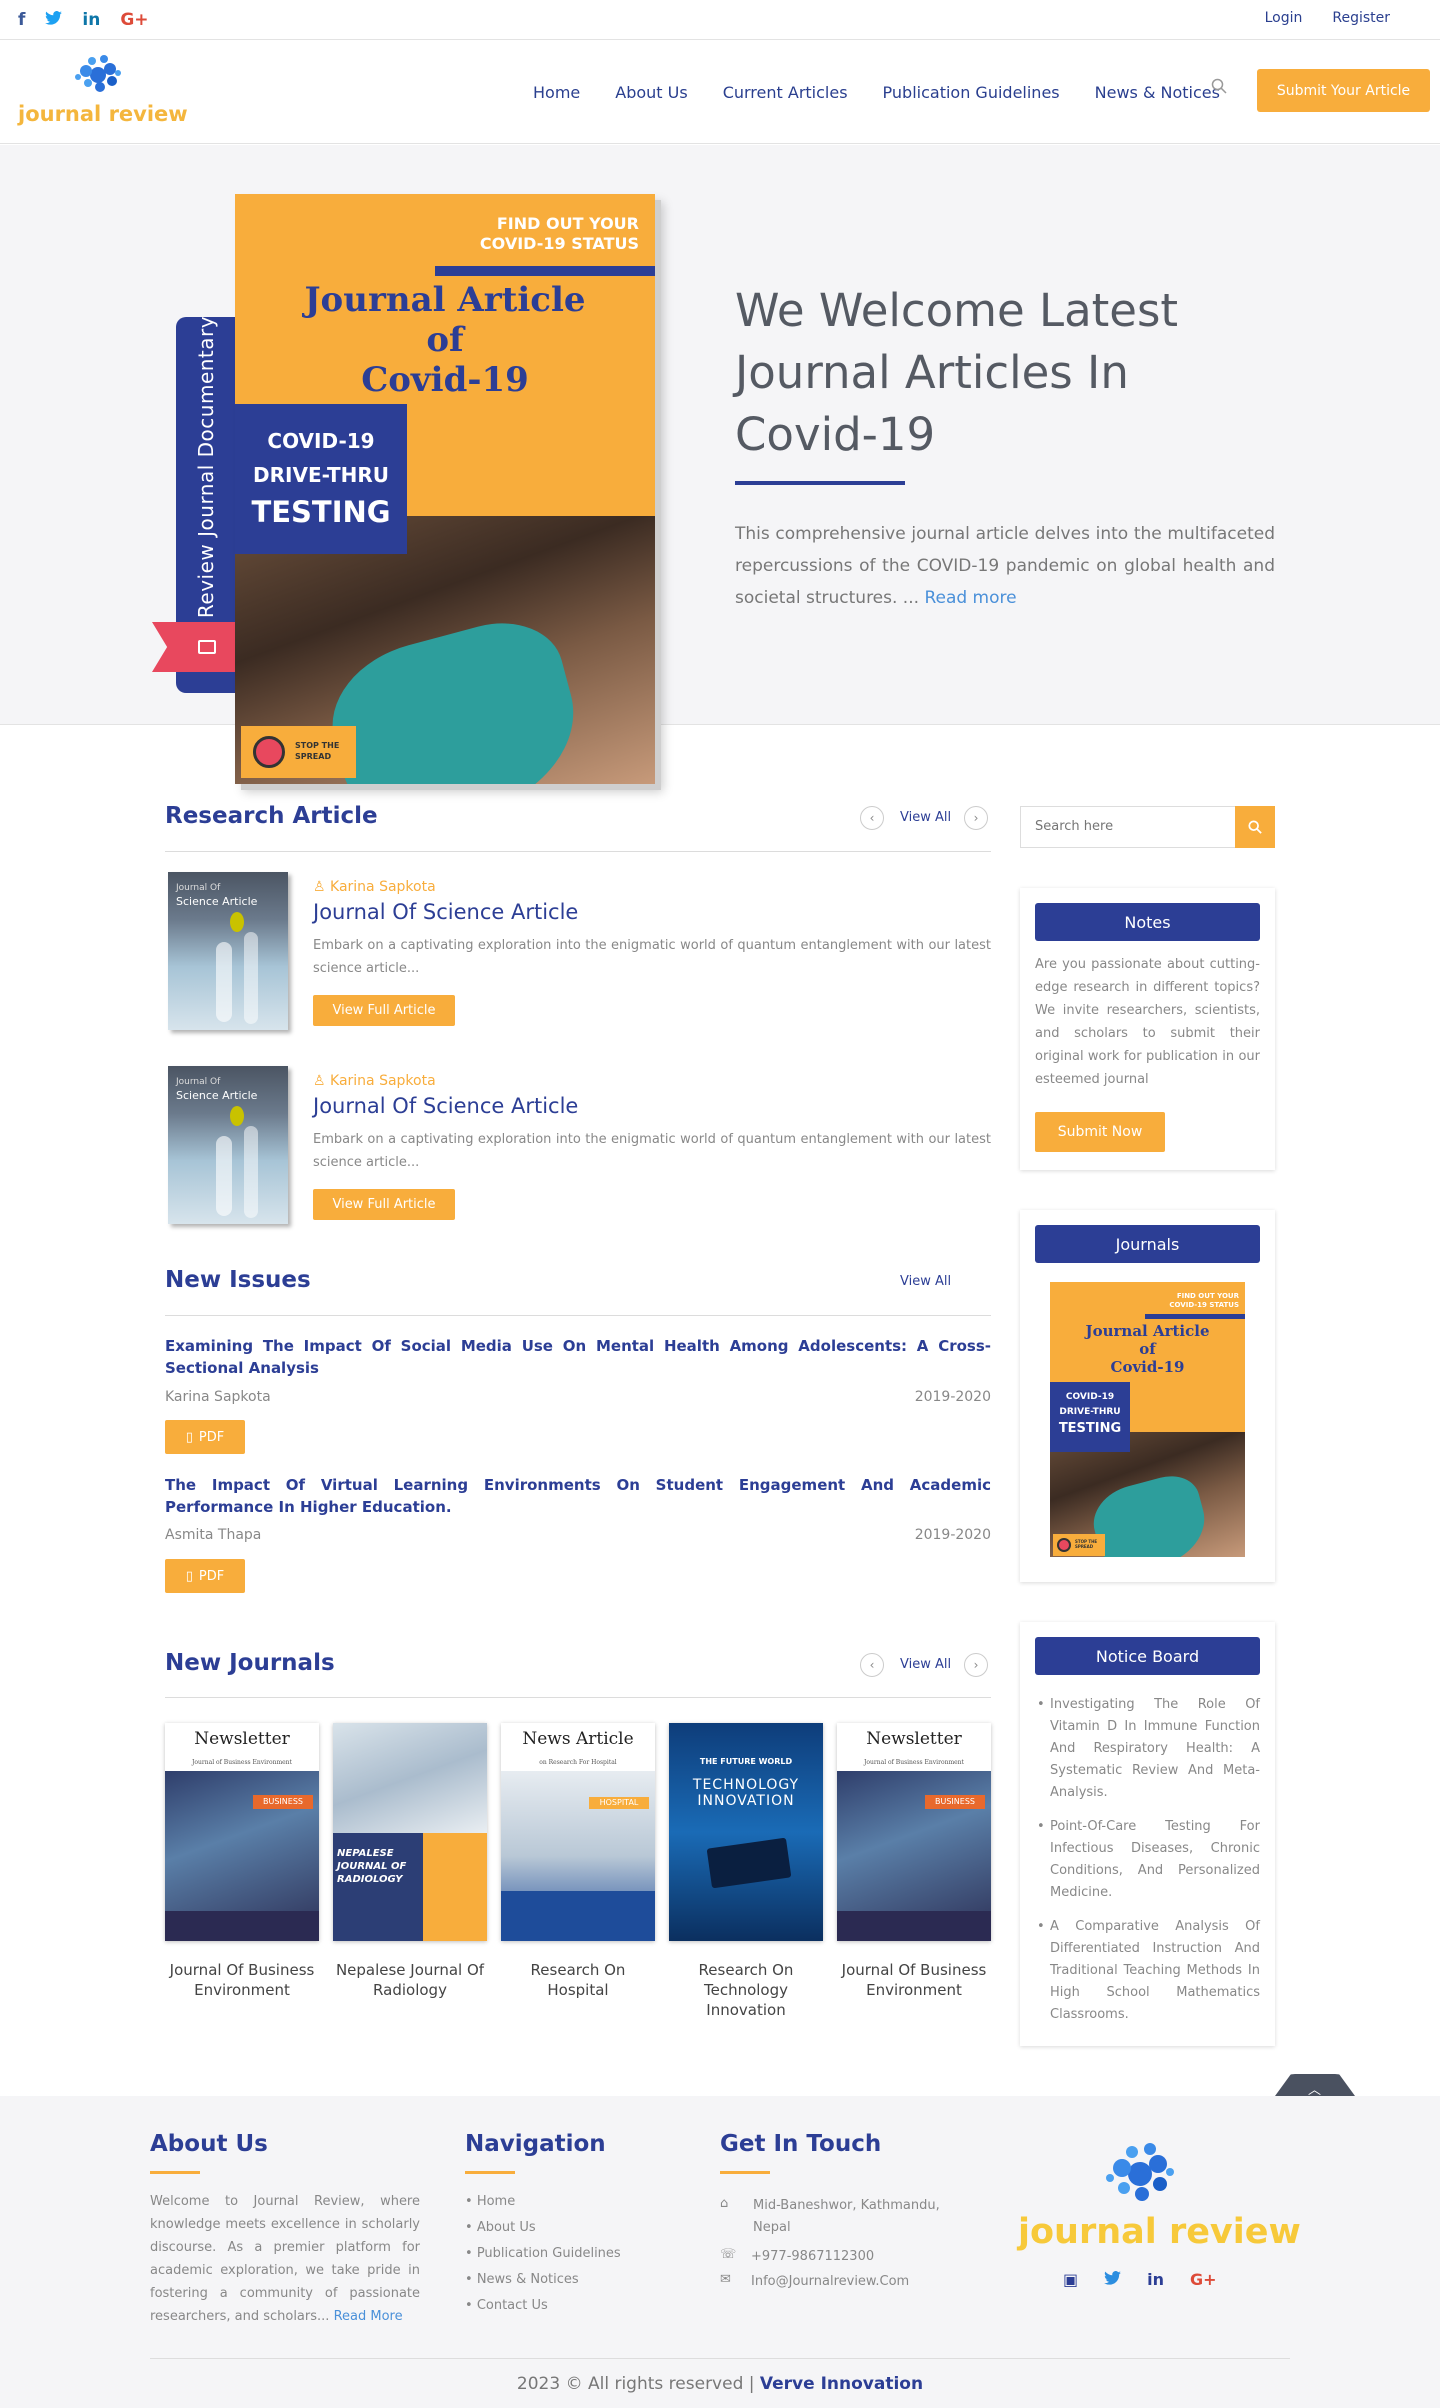 This screenshot has height=2408, width=1440. Describe the element at coordinates (1255, 827) in the screenshot. I see `sidebar-search-button` at that location.